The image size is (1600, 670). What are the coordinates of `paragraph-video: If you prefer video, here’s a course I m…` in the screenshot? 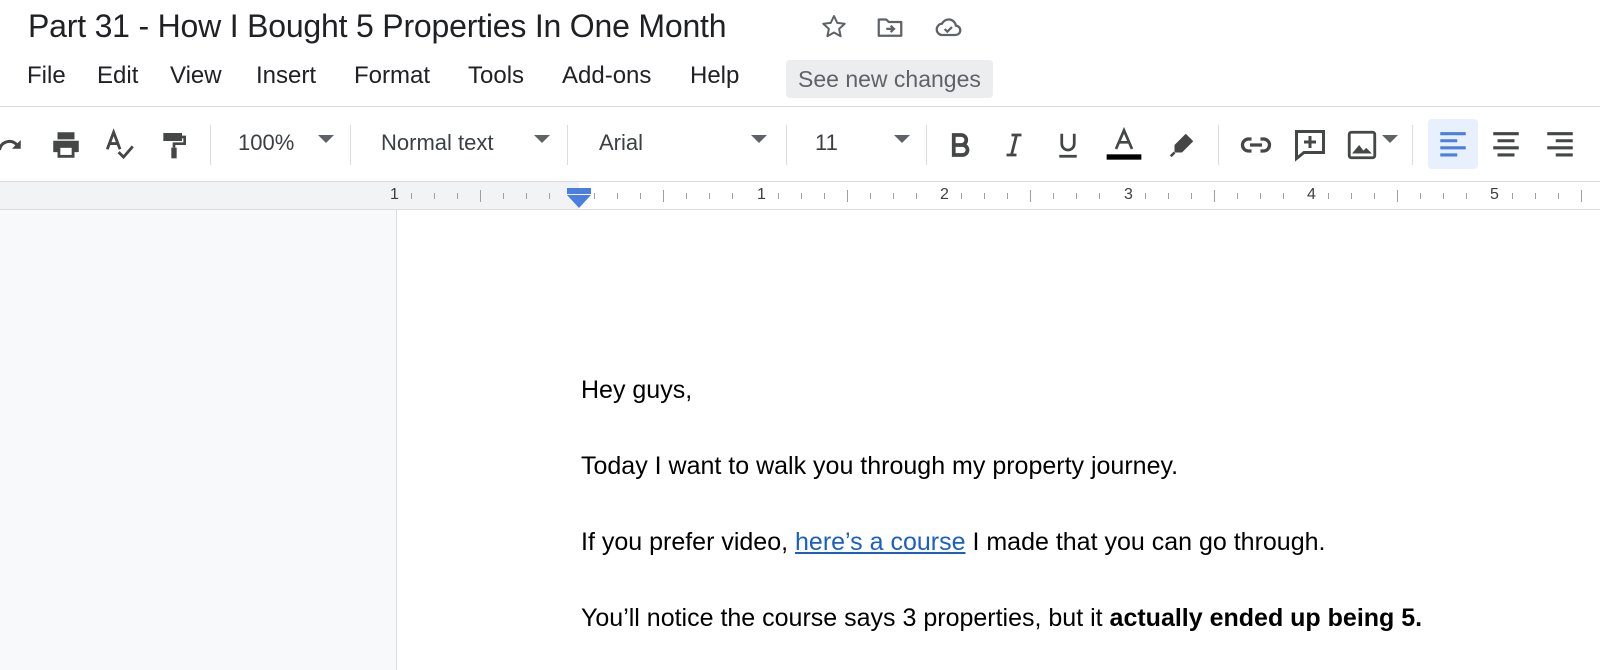 It's located at (953, 542).